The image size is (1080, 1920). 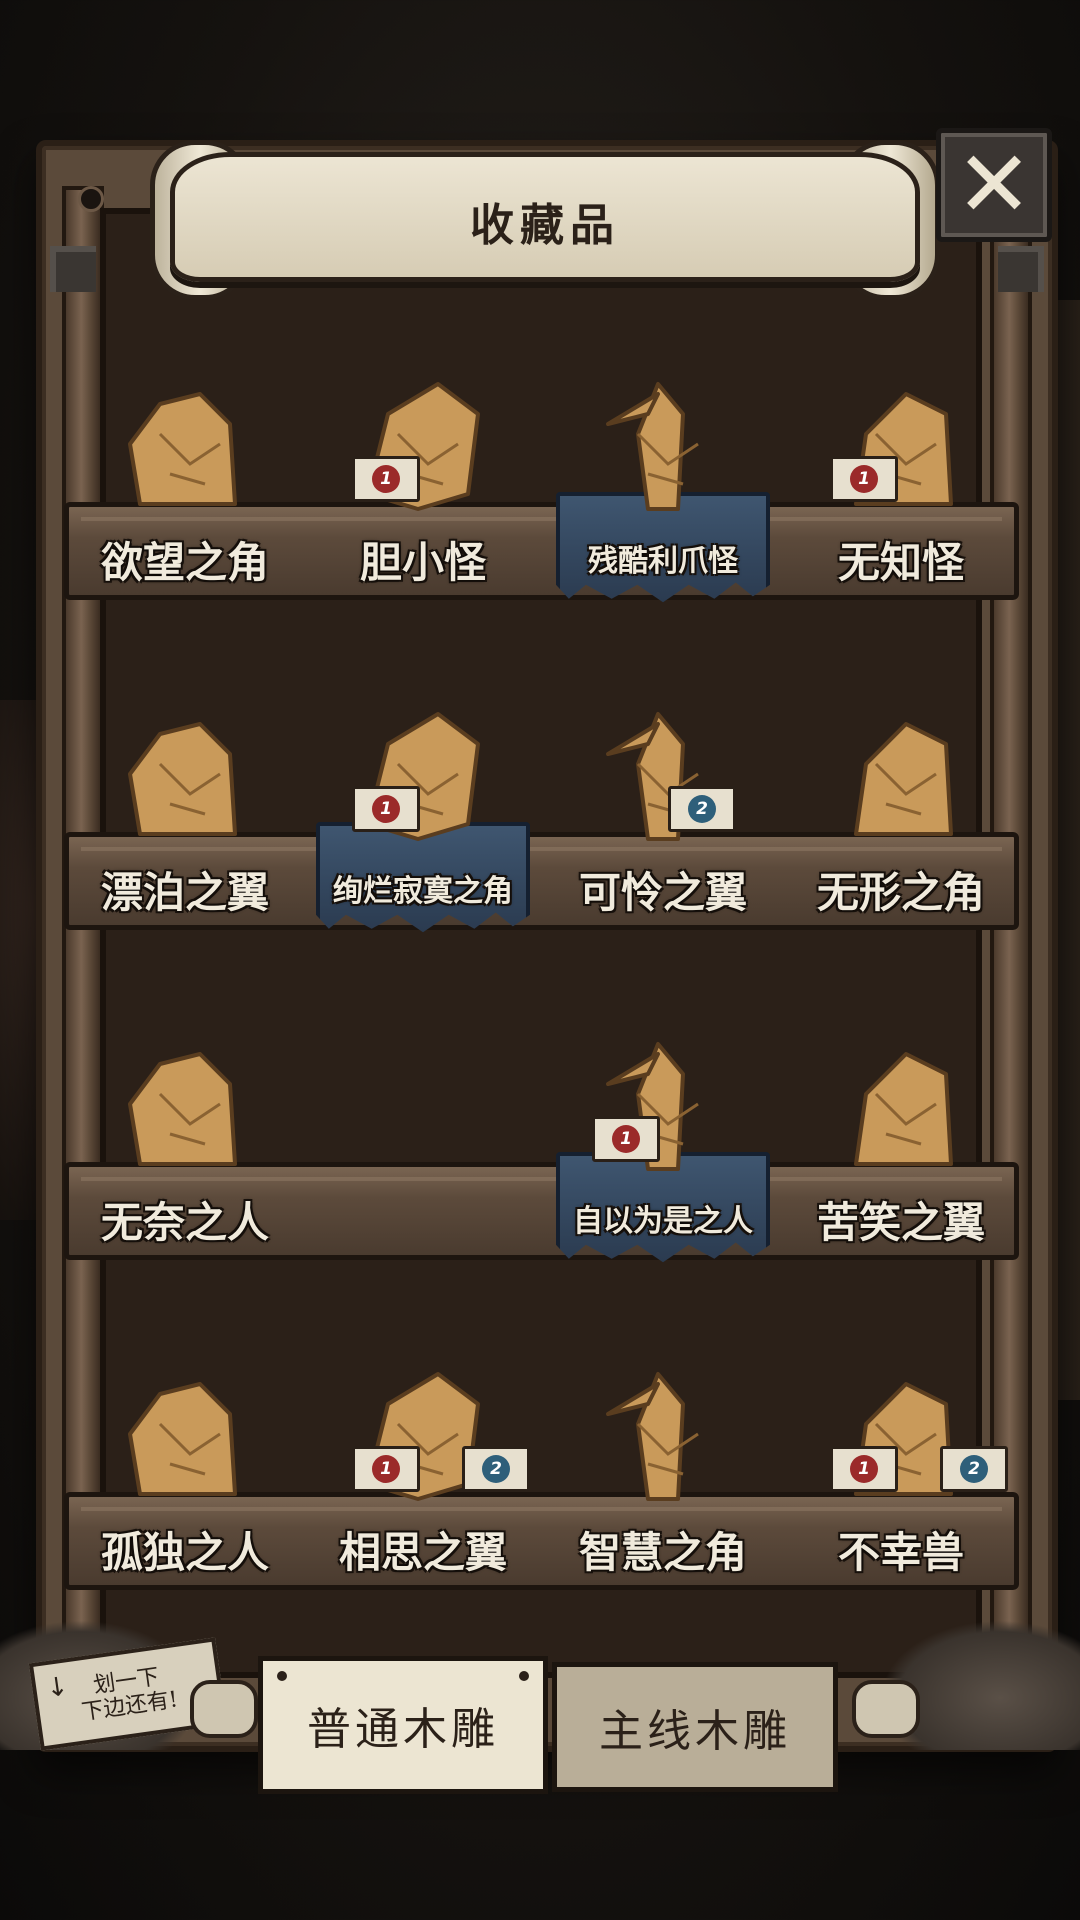 I want to click on tab-main-label: 主线木雕, so click(x=695, y=1731).